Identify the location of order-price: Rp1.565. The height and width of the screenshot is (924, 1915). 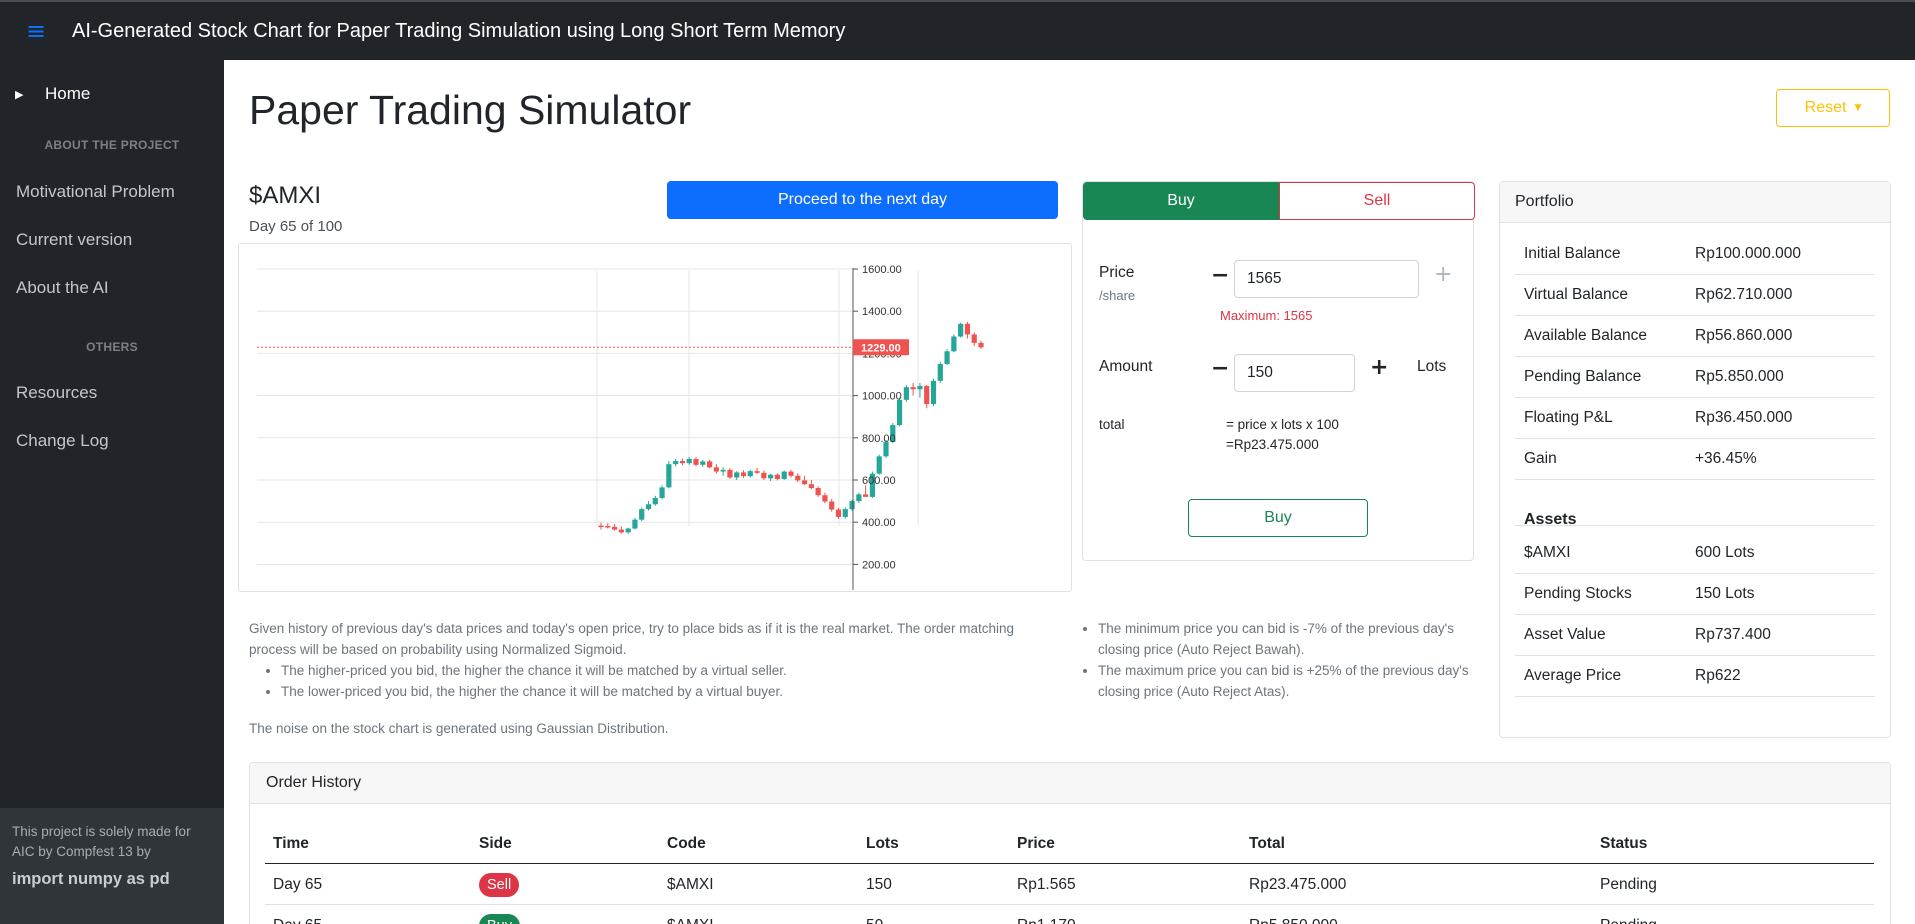
(1046, 884).